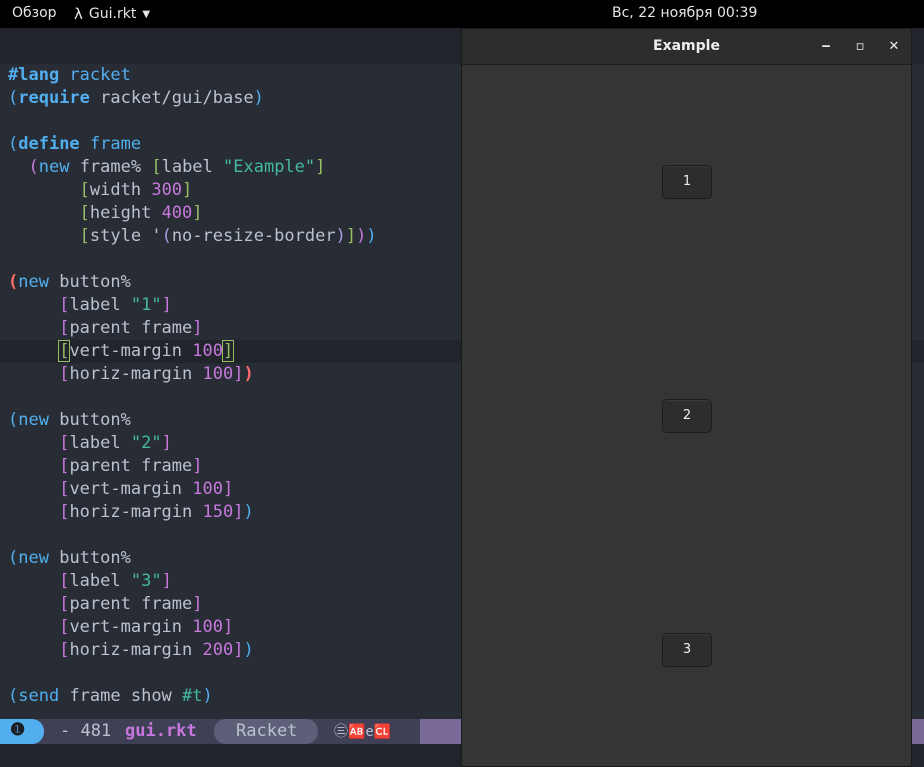  I want to click on lambda-icon: λ, so click(78, 14).